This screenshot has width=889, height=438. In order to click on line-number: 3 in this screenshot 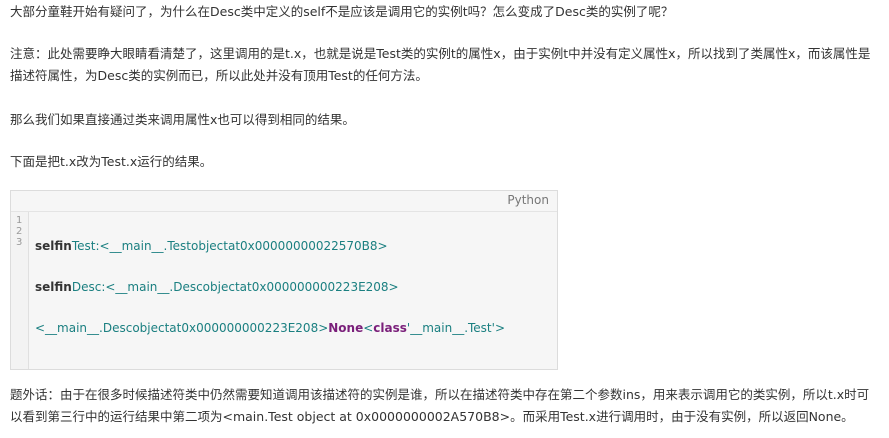, I will do `click(19, 242)`.